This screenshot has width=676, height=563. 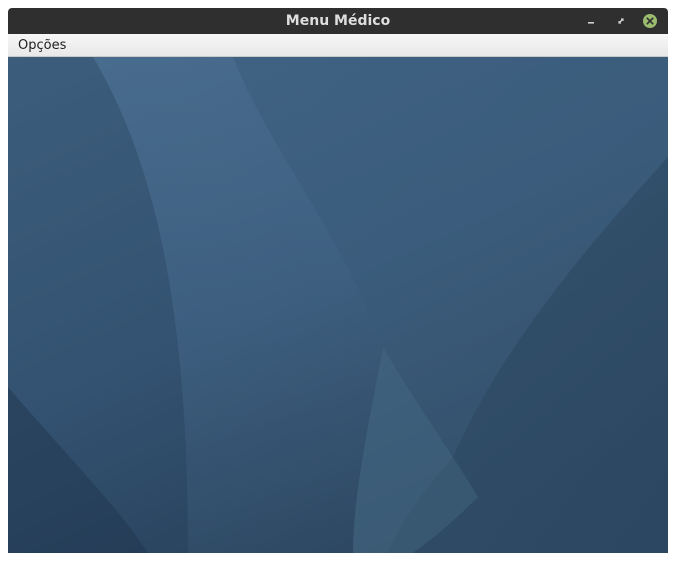 I want to click on close-button, so click(x=650, y=21).